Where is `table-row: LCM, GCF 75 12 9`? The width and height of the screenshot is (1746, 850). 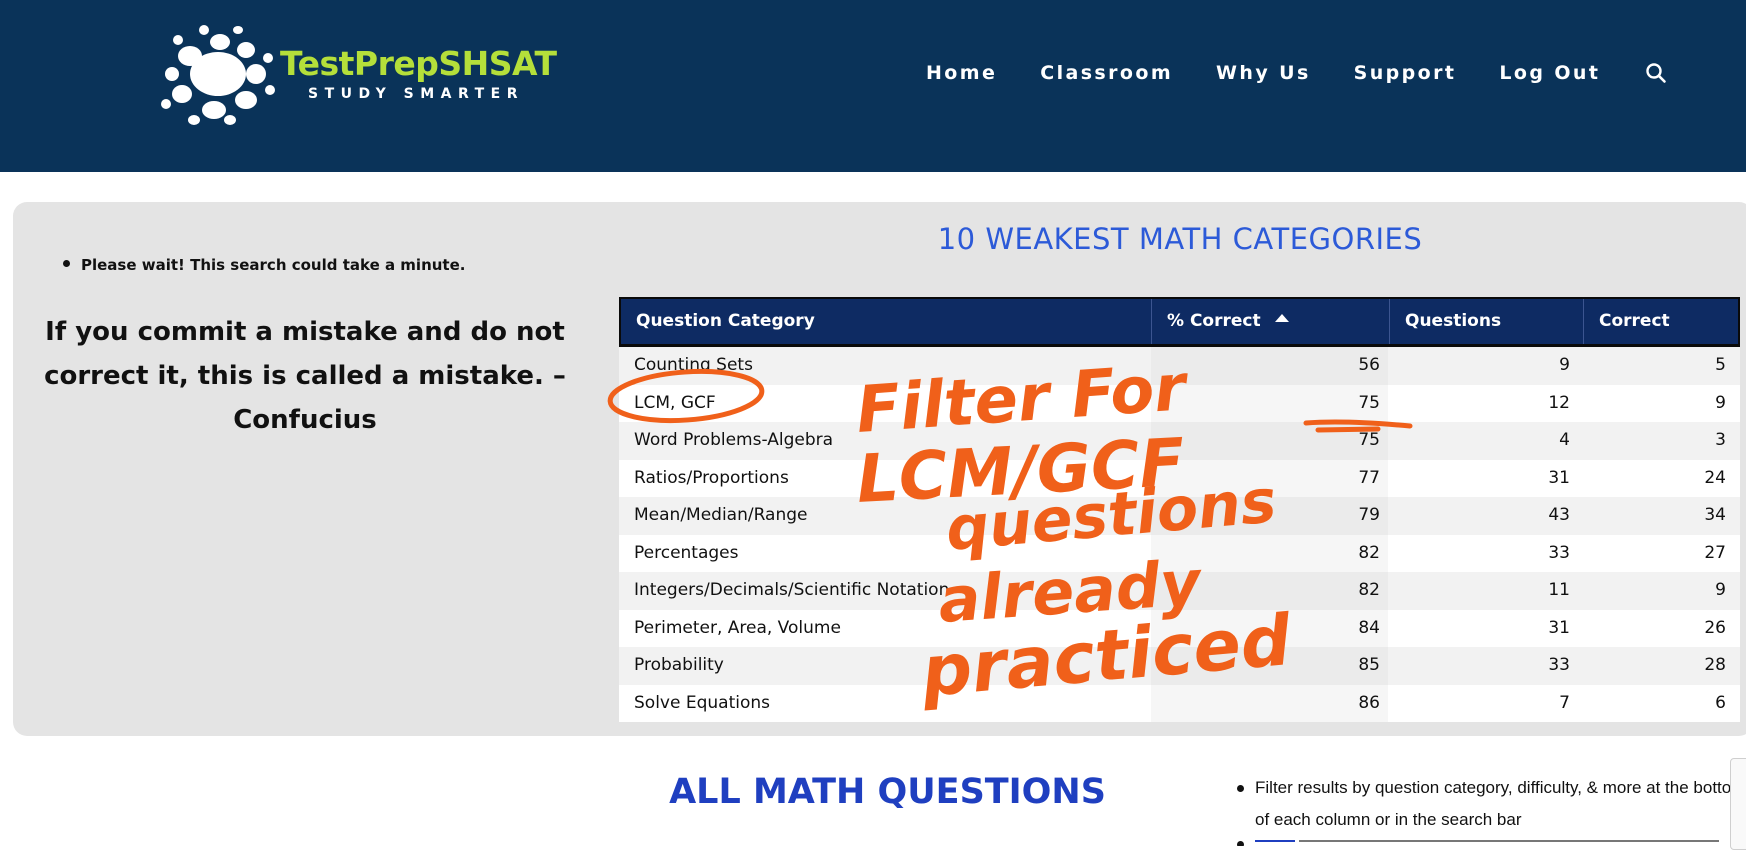 table-row: LCM, GCF 75 12 9 is located at coordinates (1179, 403).